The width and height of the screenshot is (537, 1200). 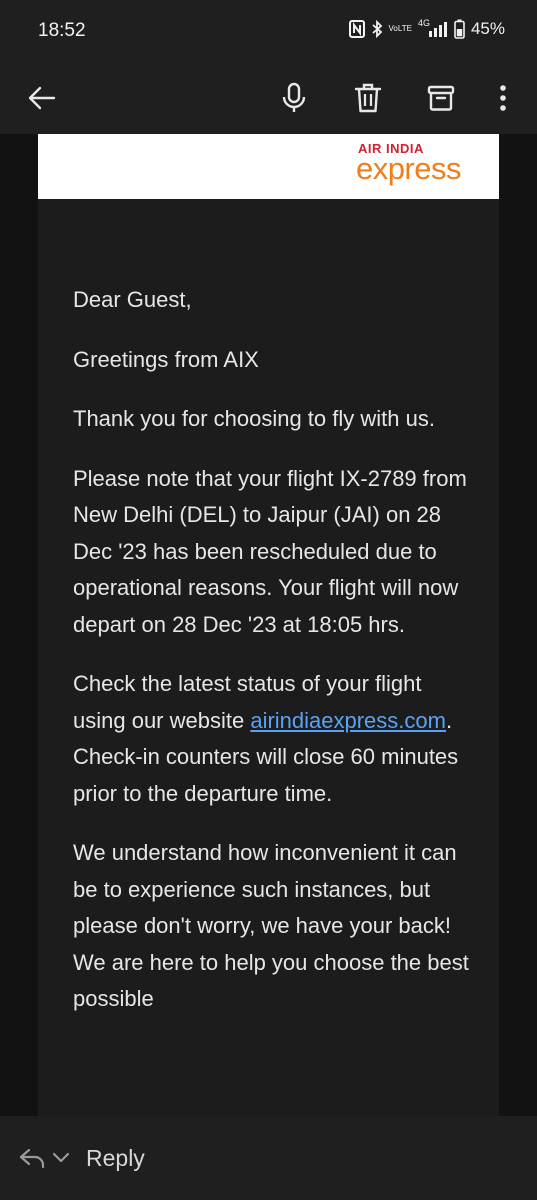 I want to click on battery-level: 45%, so click(x=487, y=28).